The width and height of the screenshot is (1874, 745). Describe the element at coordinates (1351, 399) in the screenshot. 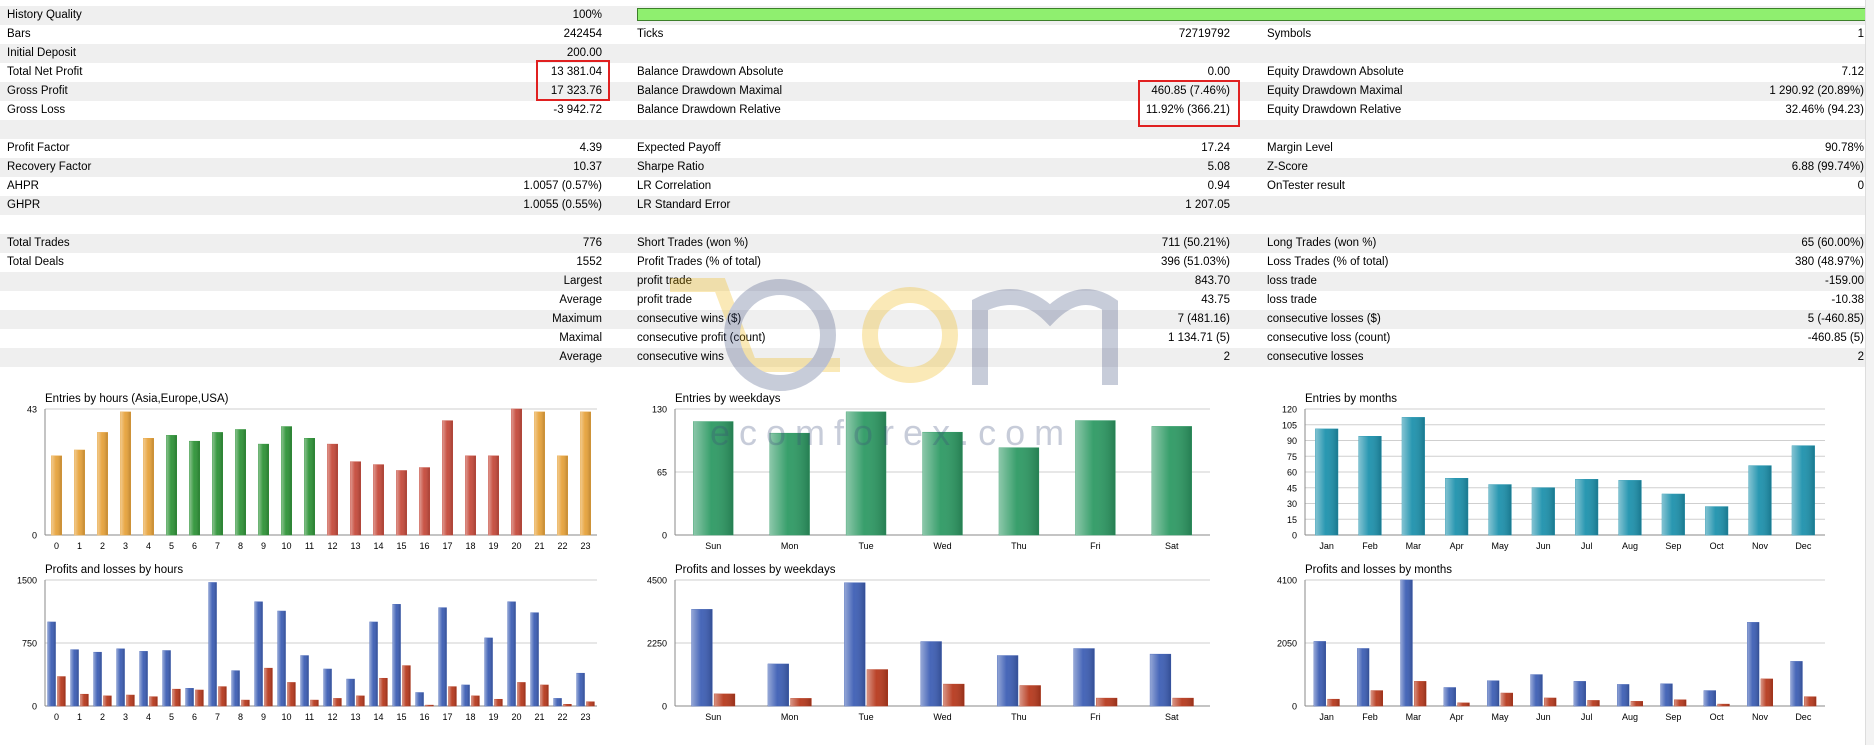

I see `chart-title: Entries by months` at that location.